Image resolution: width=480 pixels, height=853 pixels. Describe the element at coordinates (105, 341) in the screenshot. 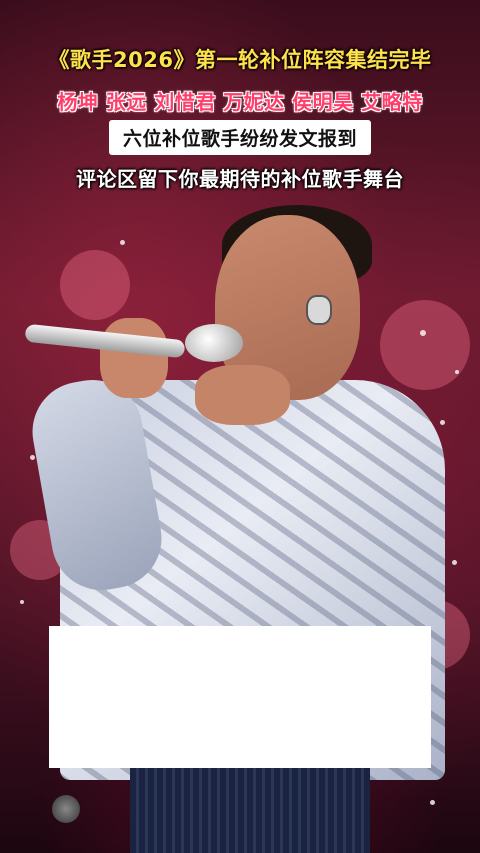

I see `microphone-handle` at that location.